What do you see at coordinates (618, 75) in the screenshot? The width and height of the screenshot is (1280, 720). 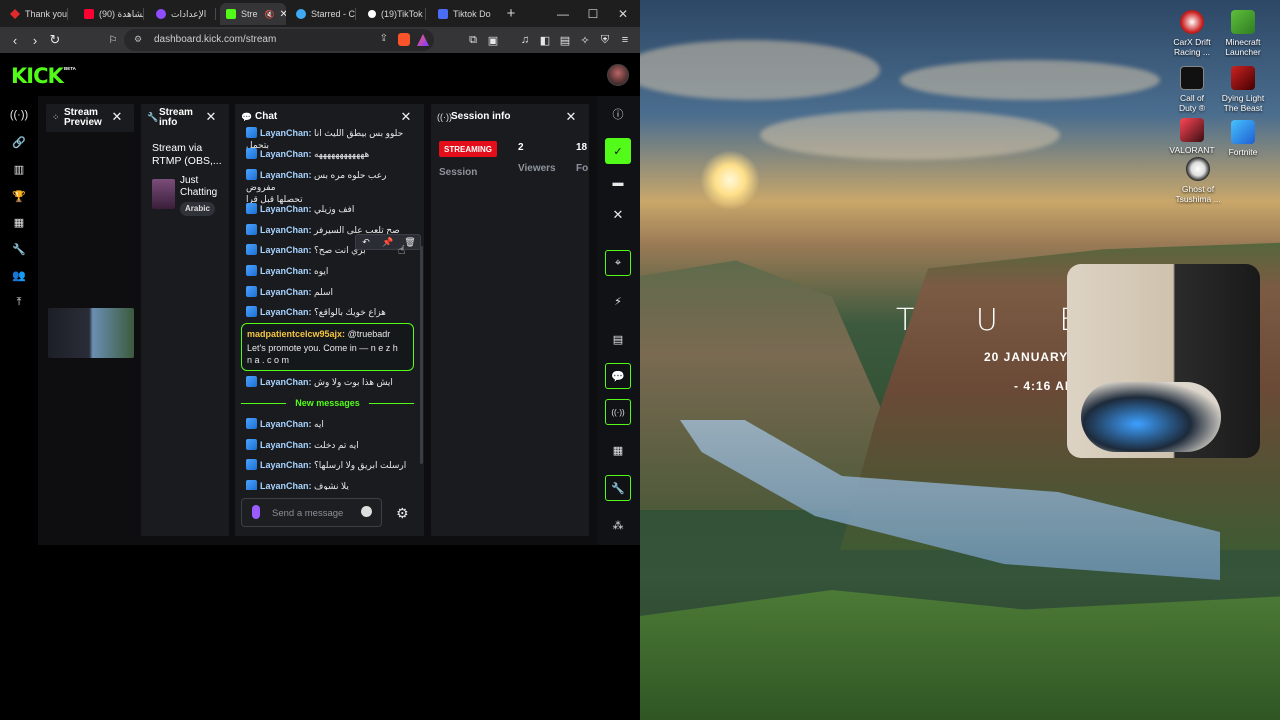 I see `user-avatar` at bounding box center [618, 75].